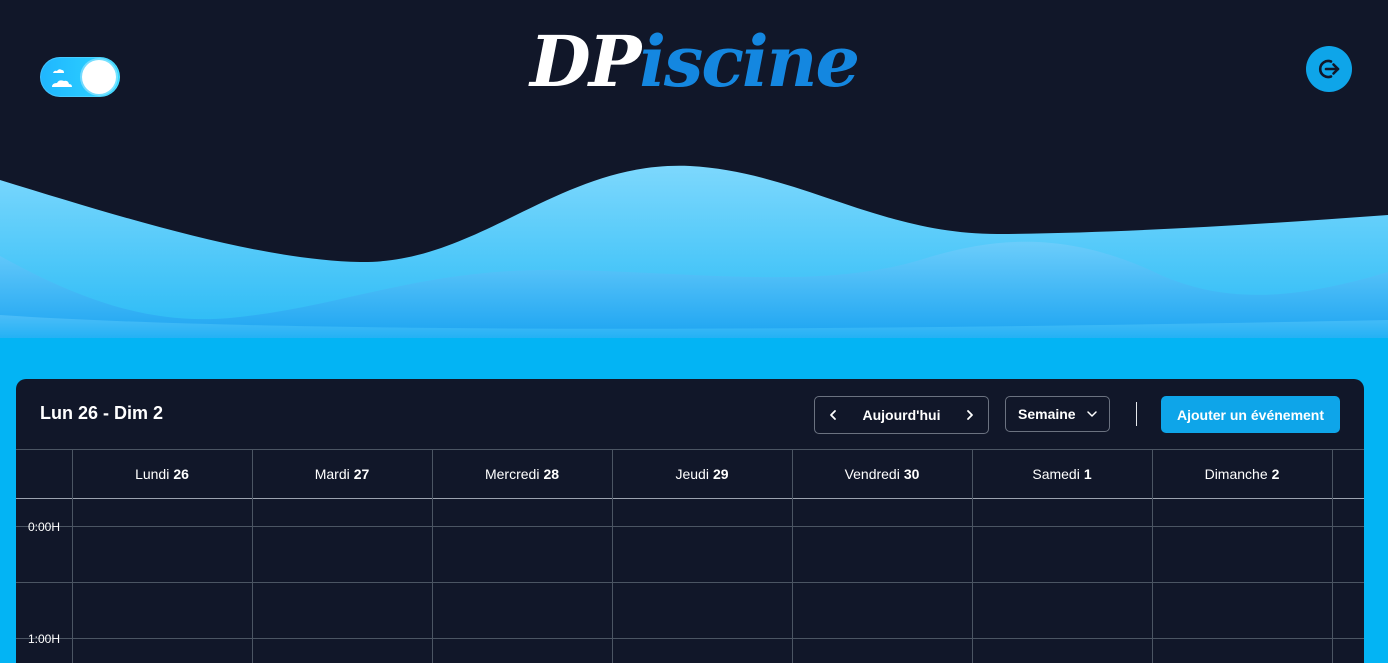 Image resolution: width=1388 pixels, height=663 pixels. Describe the element at coordinates (181, 473) in the screenshot. I see `day-number: 26` at that location.